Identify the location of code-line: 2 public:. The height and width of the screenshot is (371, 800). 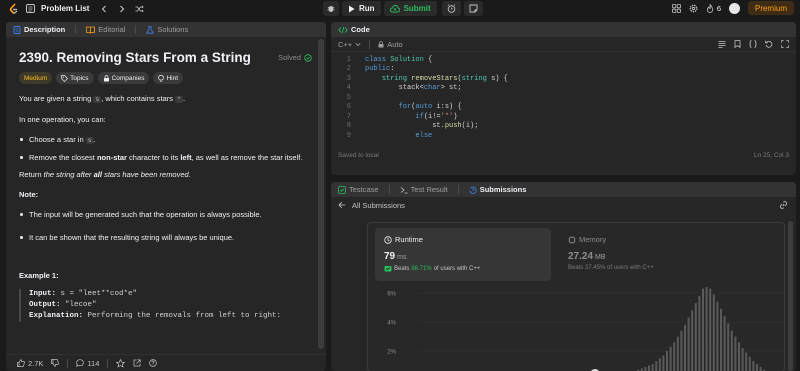
(563, 70).